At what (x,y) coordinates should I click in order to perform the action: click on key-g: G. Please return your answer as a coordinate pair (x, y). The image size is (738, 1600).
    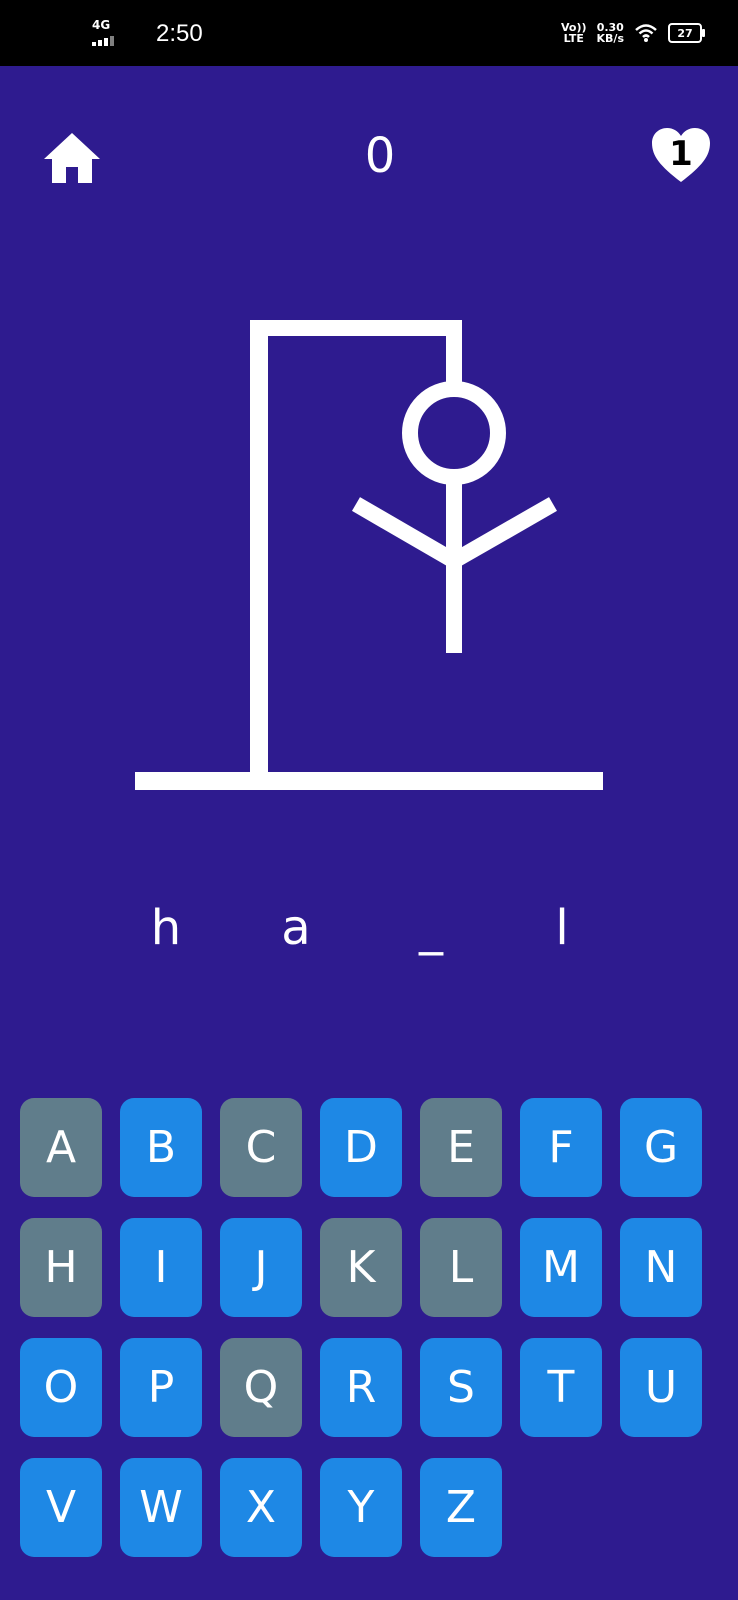
    Looking at the image, I should click on (661, 1147).